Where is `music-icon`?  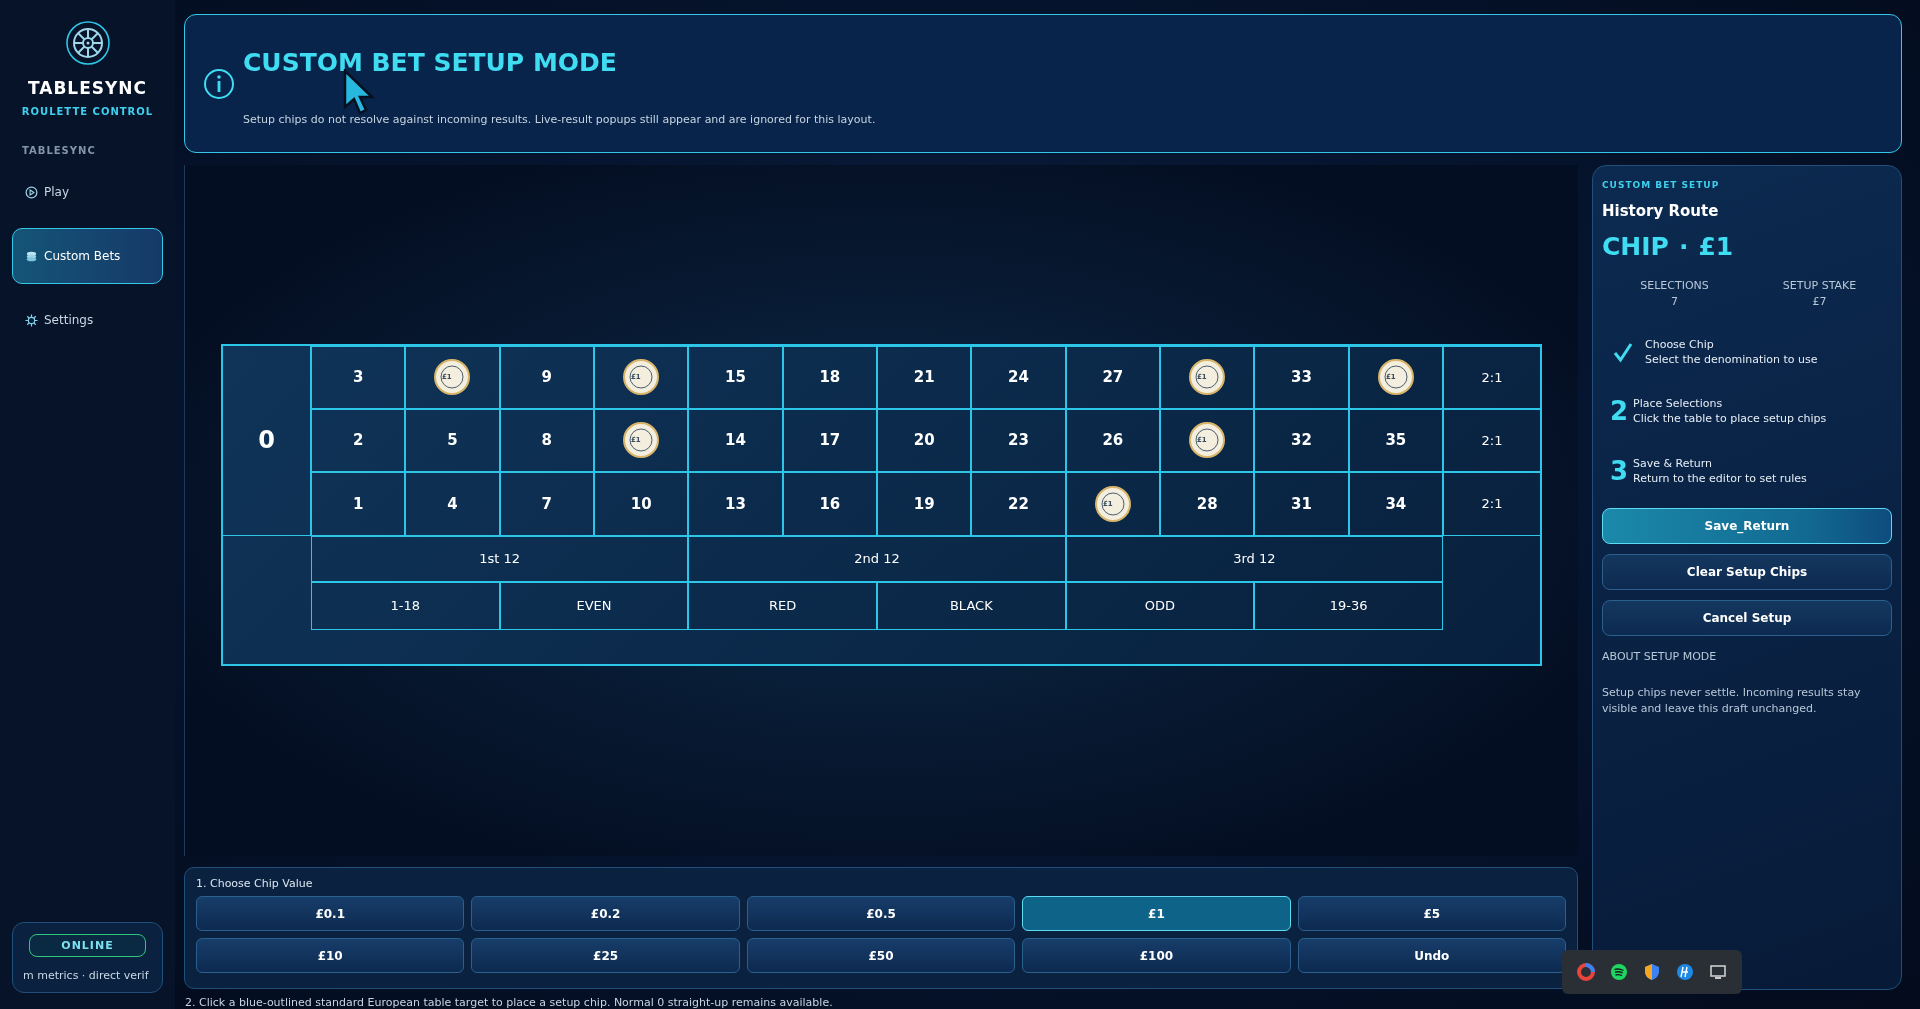
music-icon is located at coordinates (1619, 972).